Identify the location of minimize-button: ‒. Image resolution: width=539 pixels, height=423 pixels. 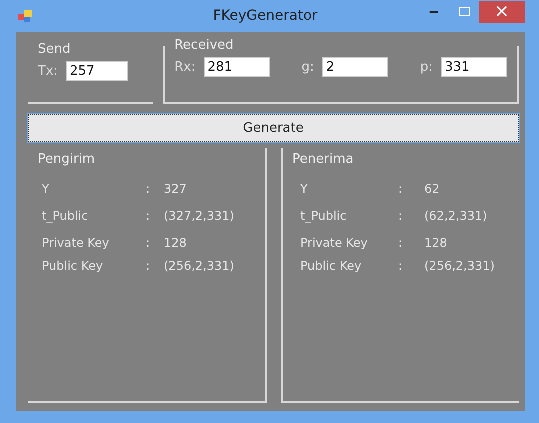
(434, 12).